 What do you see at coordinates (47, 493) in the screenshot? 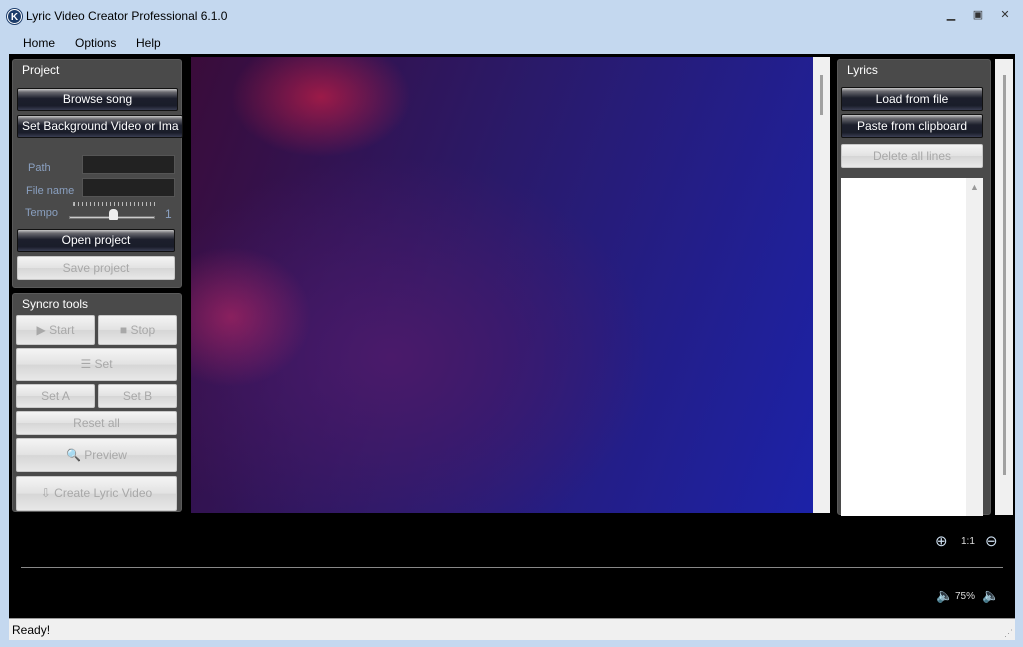
I see `export-icon: ⇩` at bounding box center [47, 493].